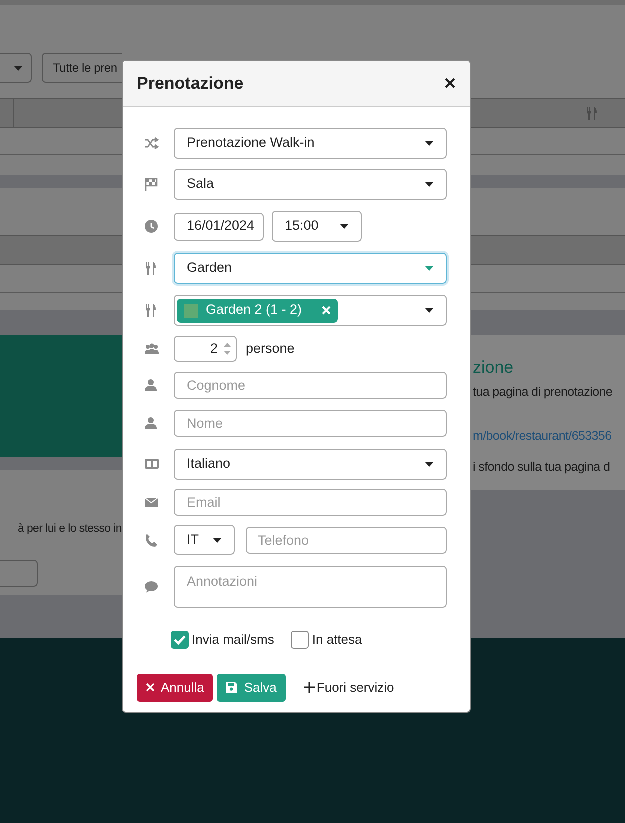 The width and height of the screenshot is (625, 823). Describe the element at coordinates (152, 540) in the screenshot. I see `phone-icon` at that location.